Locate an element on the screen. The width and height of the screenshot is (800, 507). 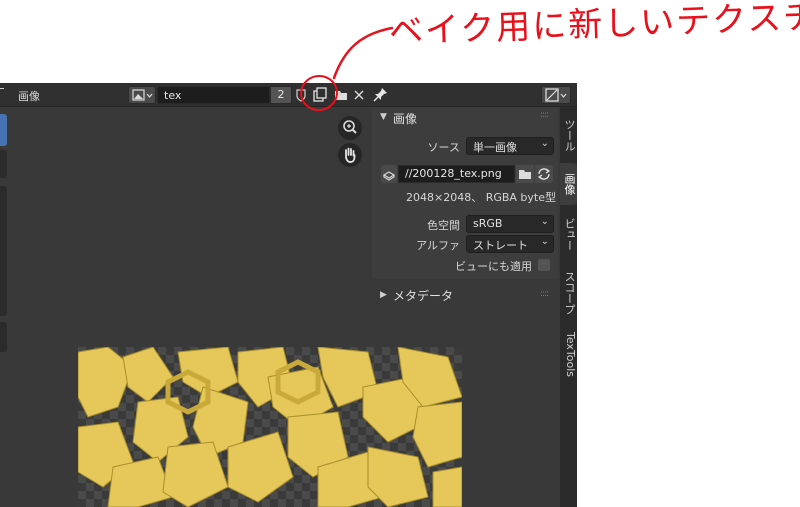
pin-button is located at coordinates (381, 97).